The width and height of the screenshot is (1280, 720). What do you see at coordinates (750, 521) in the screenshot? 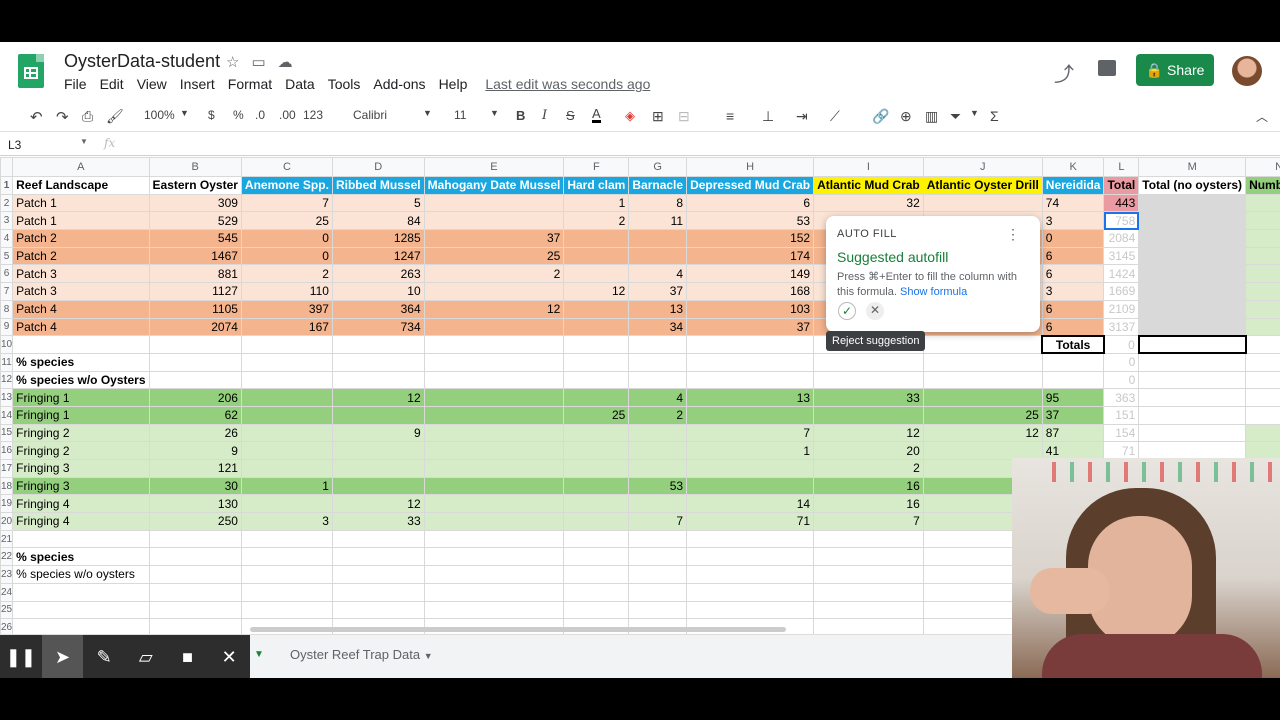
I see `cell: 71` at bounding box center [750, 521].